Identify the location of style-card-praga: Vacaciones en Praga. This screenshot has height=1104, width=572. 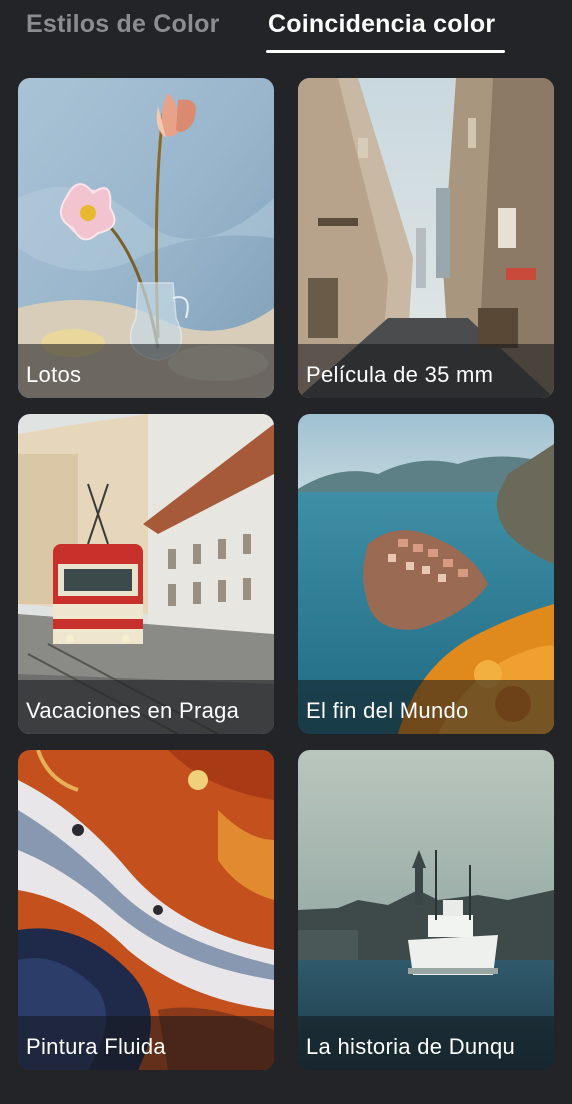
(146, 574).